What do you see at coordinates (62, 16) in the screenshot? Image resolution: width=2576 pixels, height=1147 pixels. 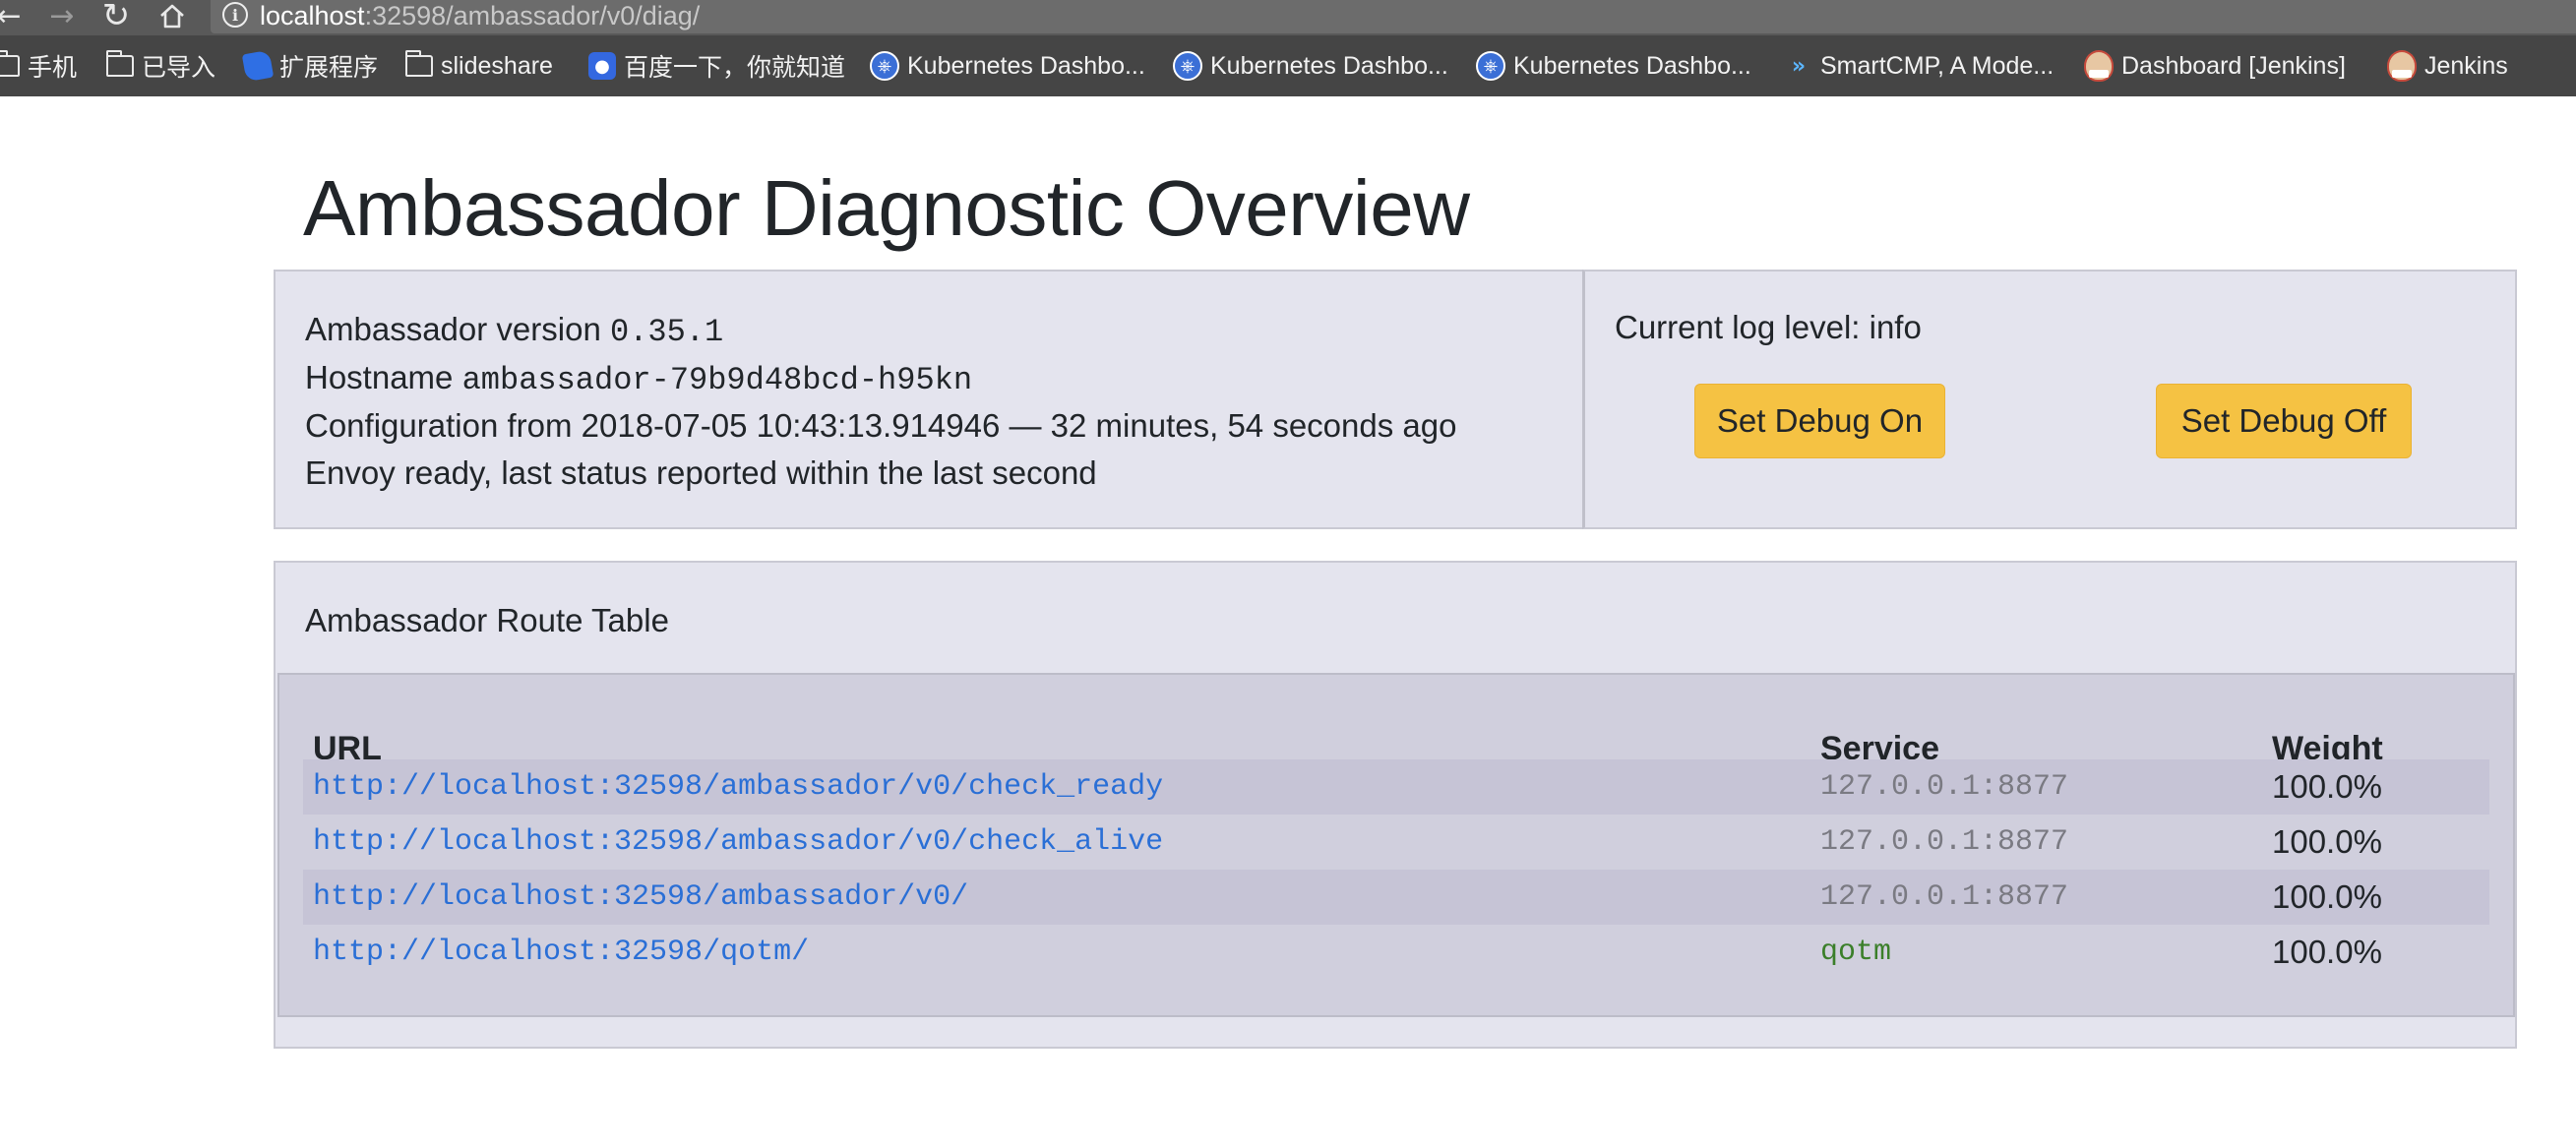 I see `forward-arrow-icon: →` at bounding box center [62, 16].